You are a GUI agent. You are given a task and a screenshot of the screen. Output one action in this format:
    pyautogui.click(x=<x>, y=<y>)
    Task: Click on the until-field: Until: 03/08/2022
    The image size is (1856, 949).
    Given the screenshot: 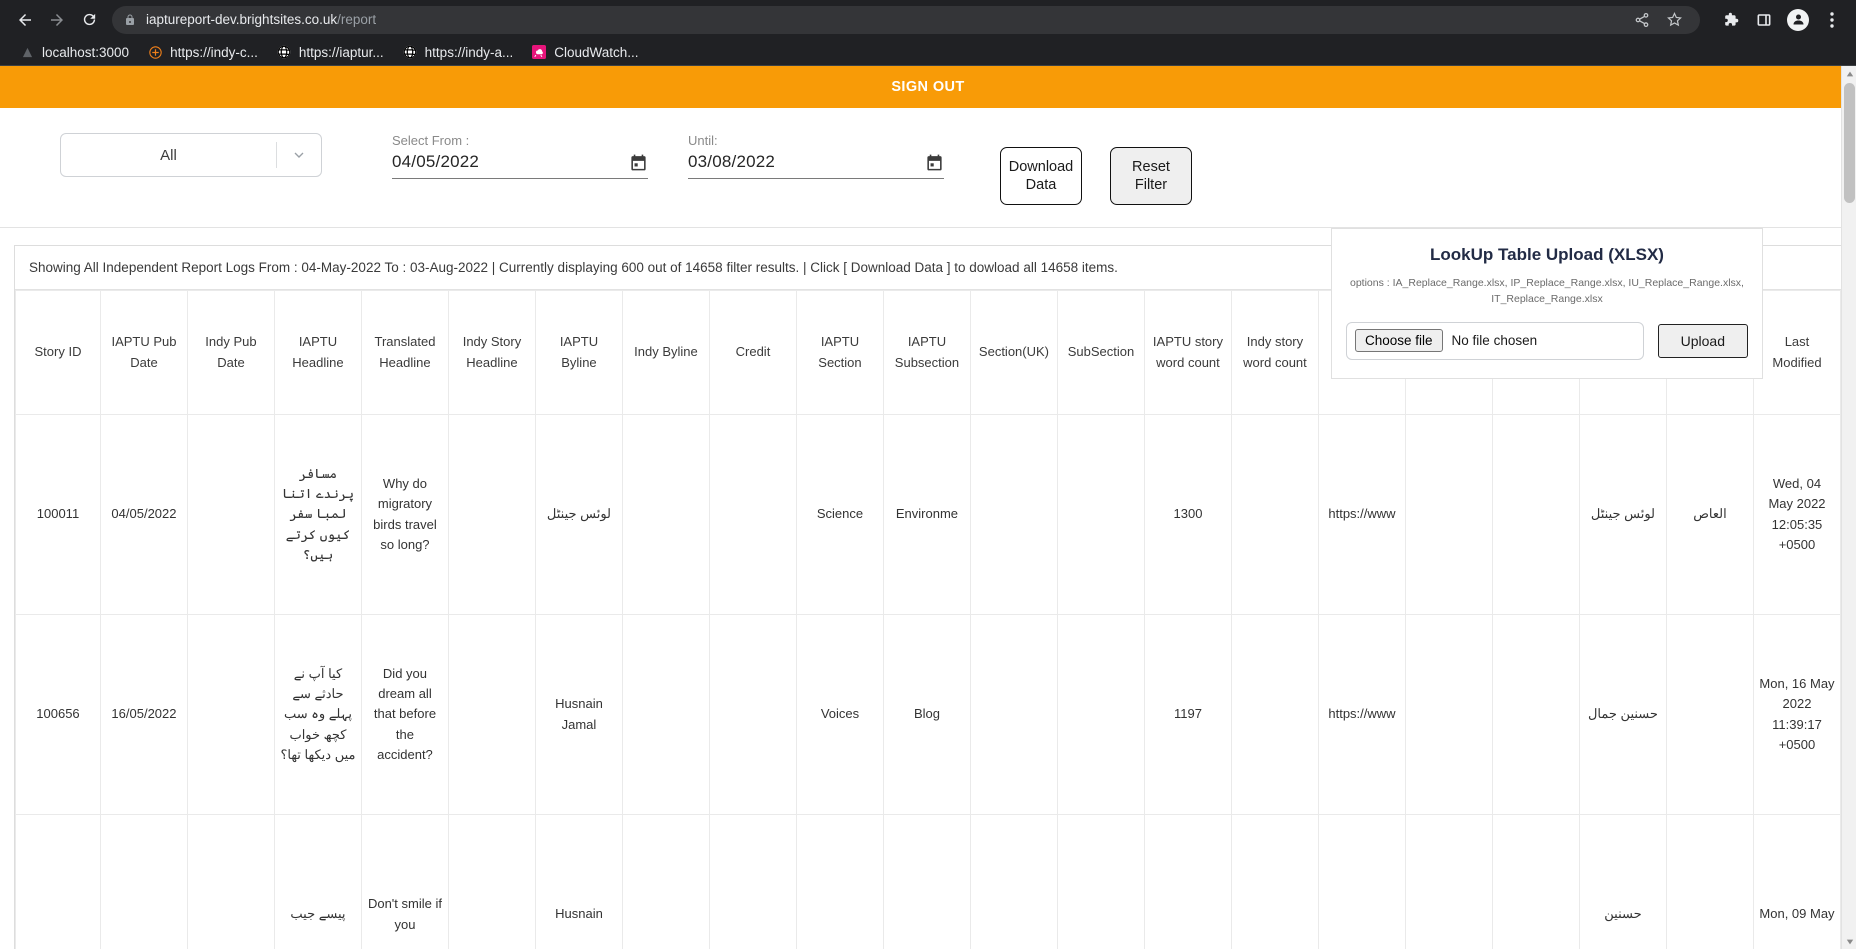 What is the action you would take?
    pyautogui.click(x=816, y=156)
    